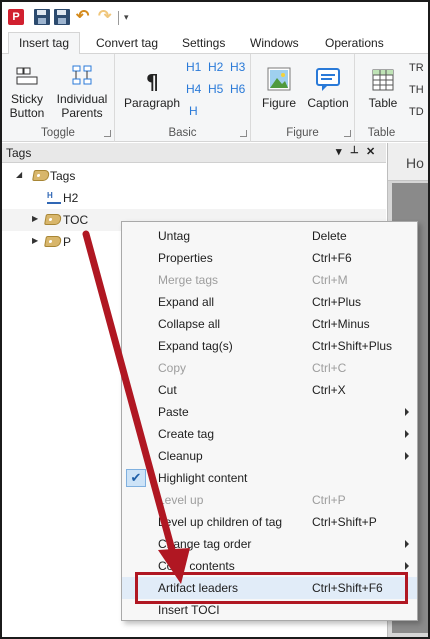  Describe the element at coordinates (416, 112) in the screenshot. I see `td-button: TD` at that location.